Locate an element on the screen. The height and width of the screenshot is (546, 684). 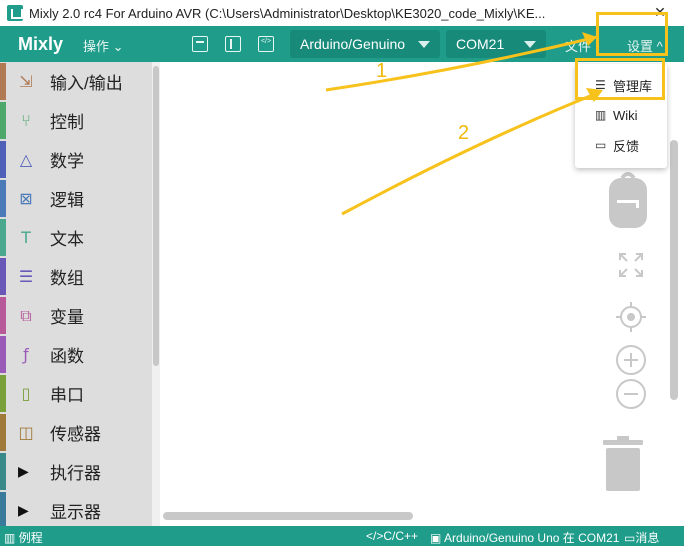
port-select: COM21 is located at coordinates (496, 44).